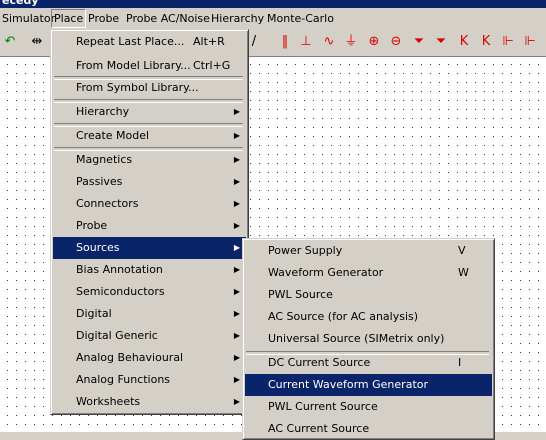  I want to click on place-menu-item-bias-annotation: Bias Annotation ▶, so click(149, 270).